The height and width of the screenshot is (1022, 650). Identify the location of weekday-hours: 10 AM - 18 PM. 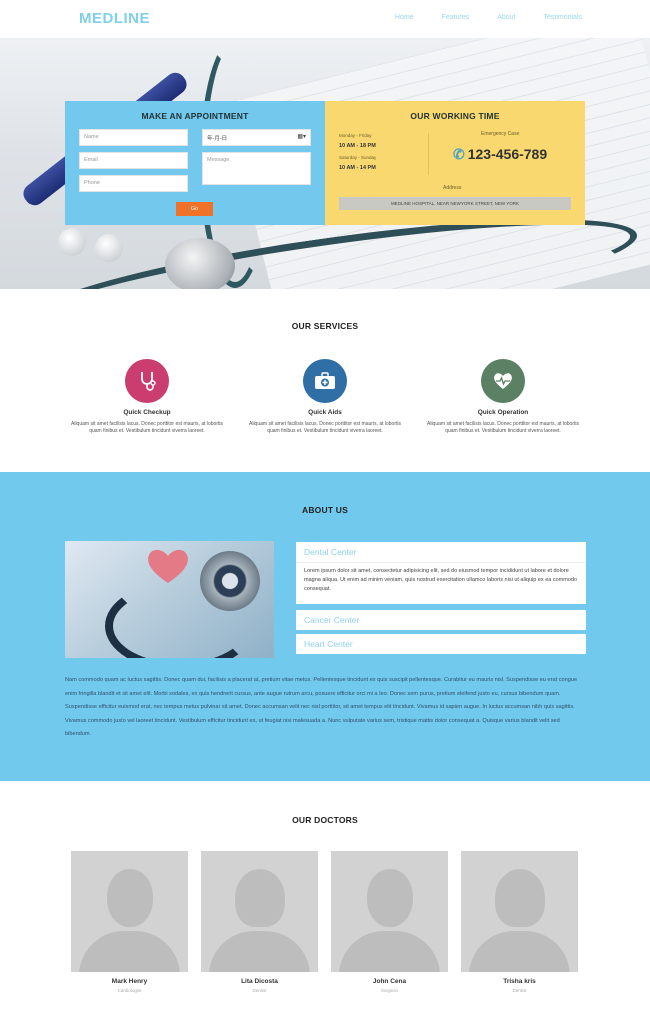
(357, 146).